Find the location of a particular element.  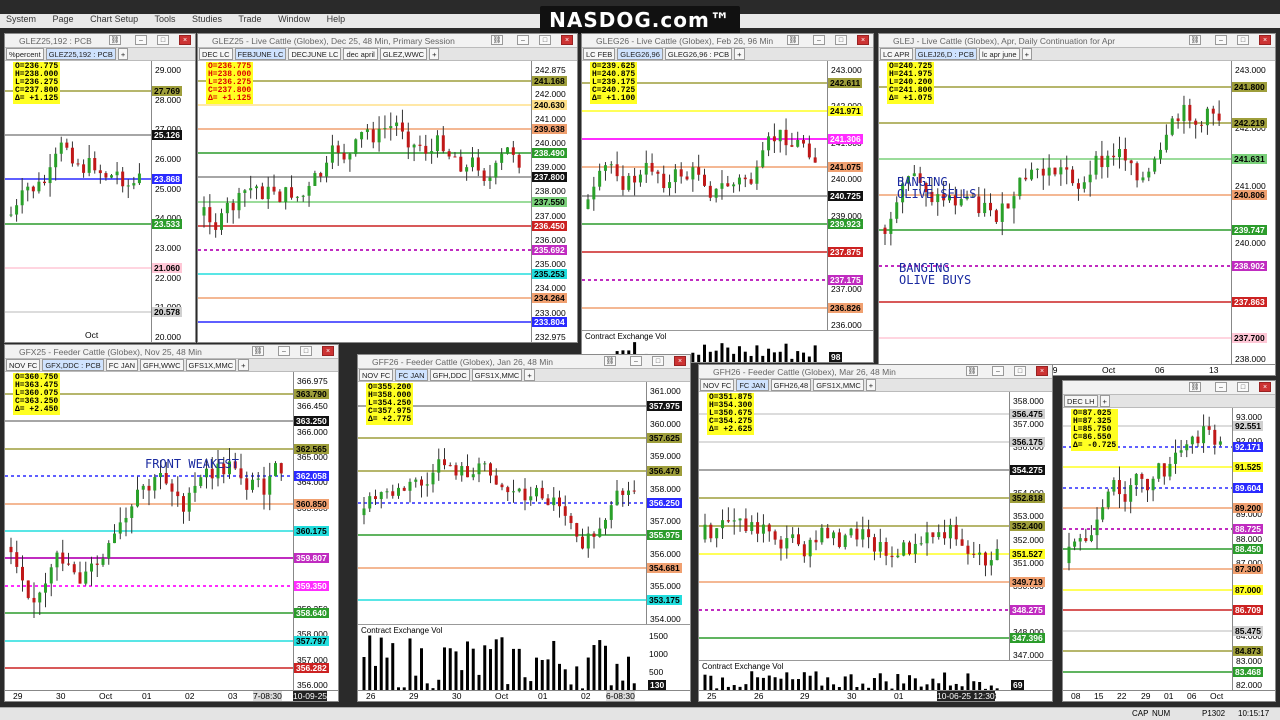

candle-body is located at coordinates (910, 548).